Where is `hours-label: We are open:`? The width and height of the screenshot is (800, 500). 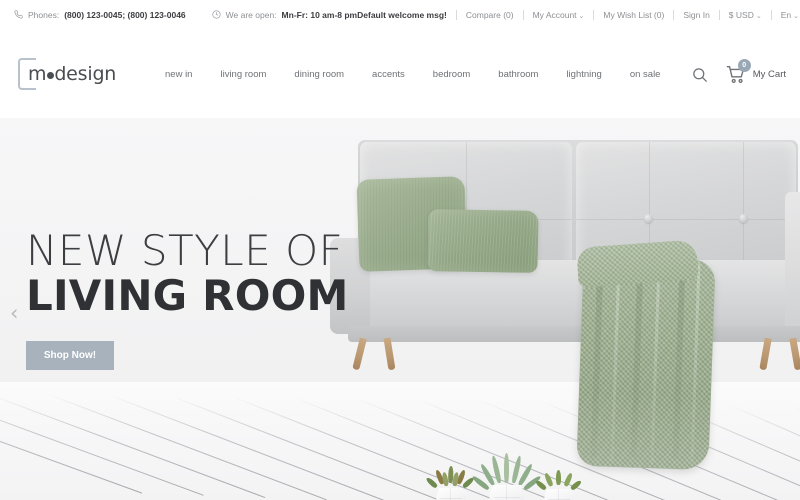
hours-label: We are open: is located at coordinates (251, 15).